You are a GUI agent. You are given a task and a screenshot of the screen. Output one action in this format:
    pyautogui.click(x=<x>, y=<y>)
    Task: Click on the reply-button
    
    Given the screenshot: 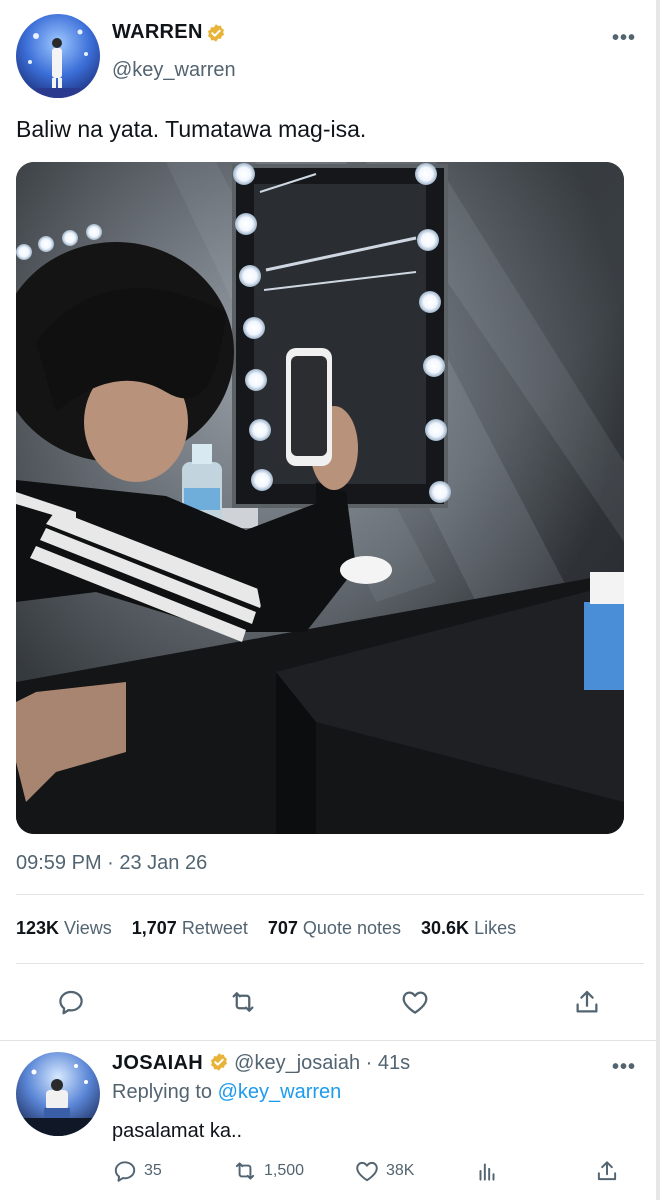 What is the action you would take?
    pyautogui.click(x=71, y=1002)
    